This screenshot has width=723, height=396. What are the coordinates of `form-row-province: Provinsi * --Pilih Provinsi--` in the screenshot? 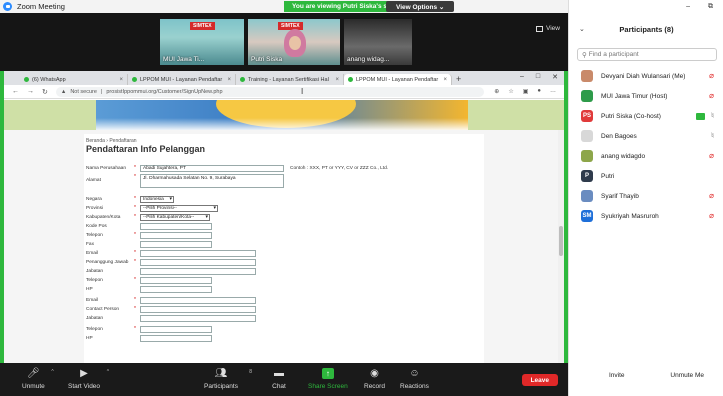 It's located at (152, 208).